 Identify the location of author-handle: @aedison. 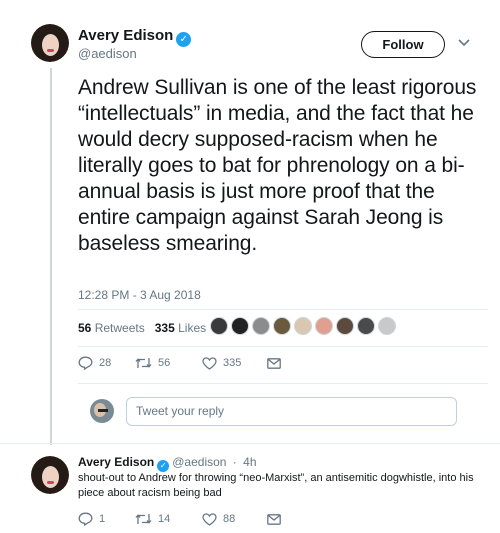
(107, 53).